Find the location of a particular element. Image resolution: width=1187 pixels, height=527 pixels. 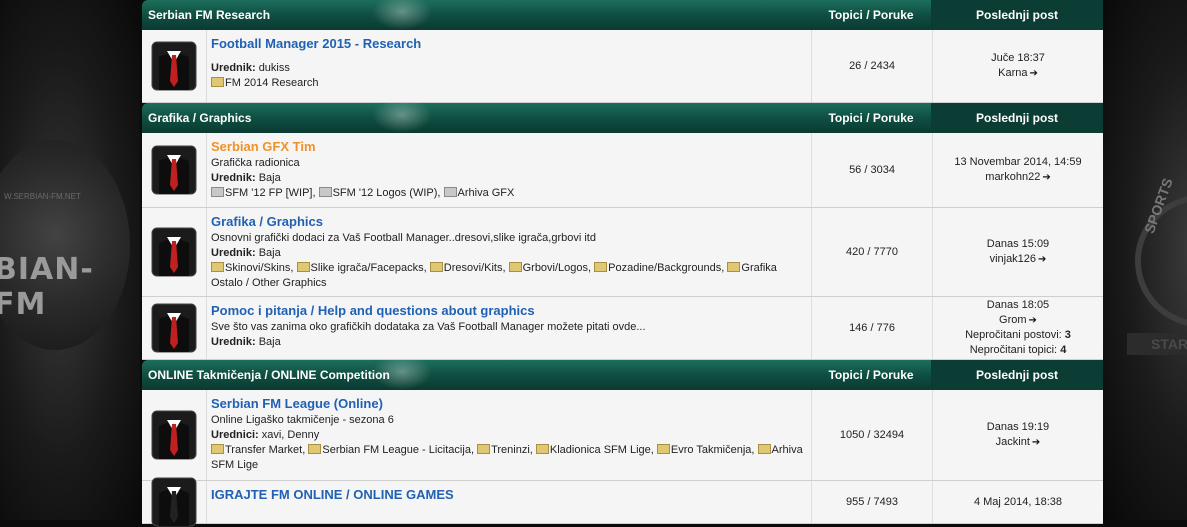

last-post-user-line: Karna ➔ is located at coordinates (1018, 73).